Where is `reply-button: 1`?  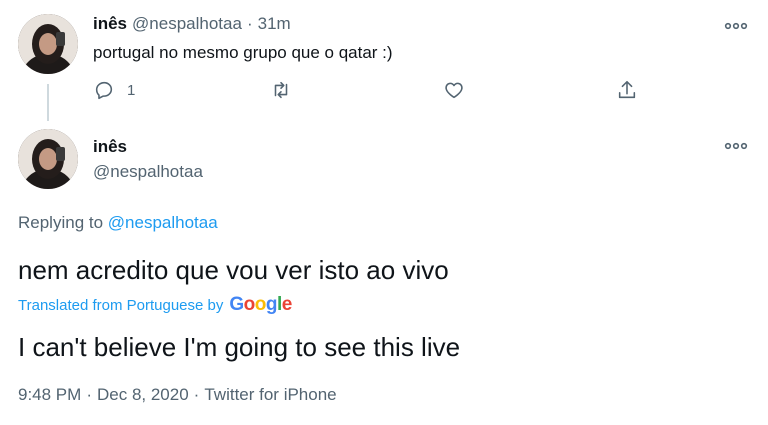 reply-button: 1 is located at coordinates (114, 90).